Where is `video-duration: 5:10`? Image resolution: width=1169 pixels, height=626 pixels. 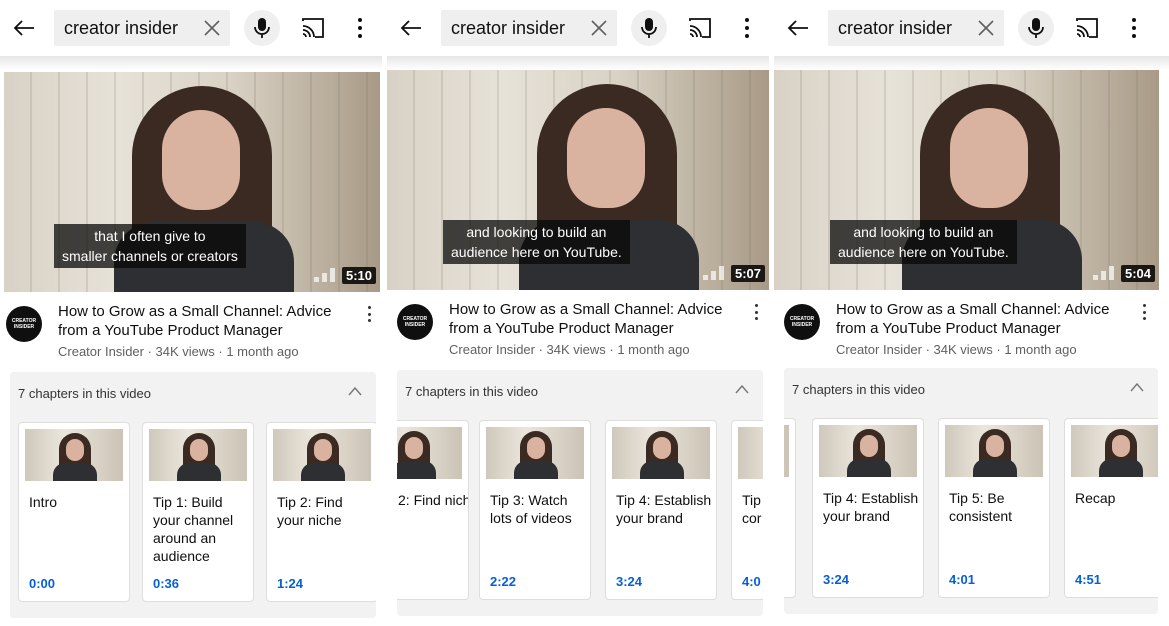
video-duration: 5:10 is located at coordinates (358, 275).